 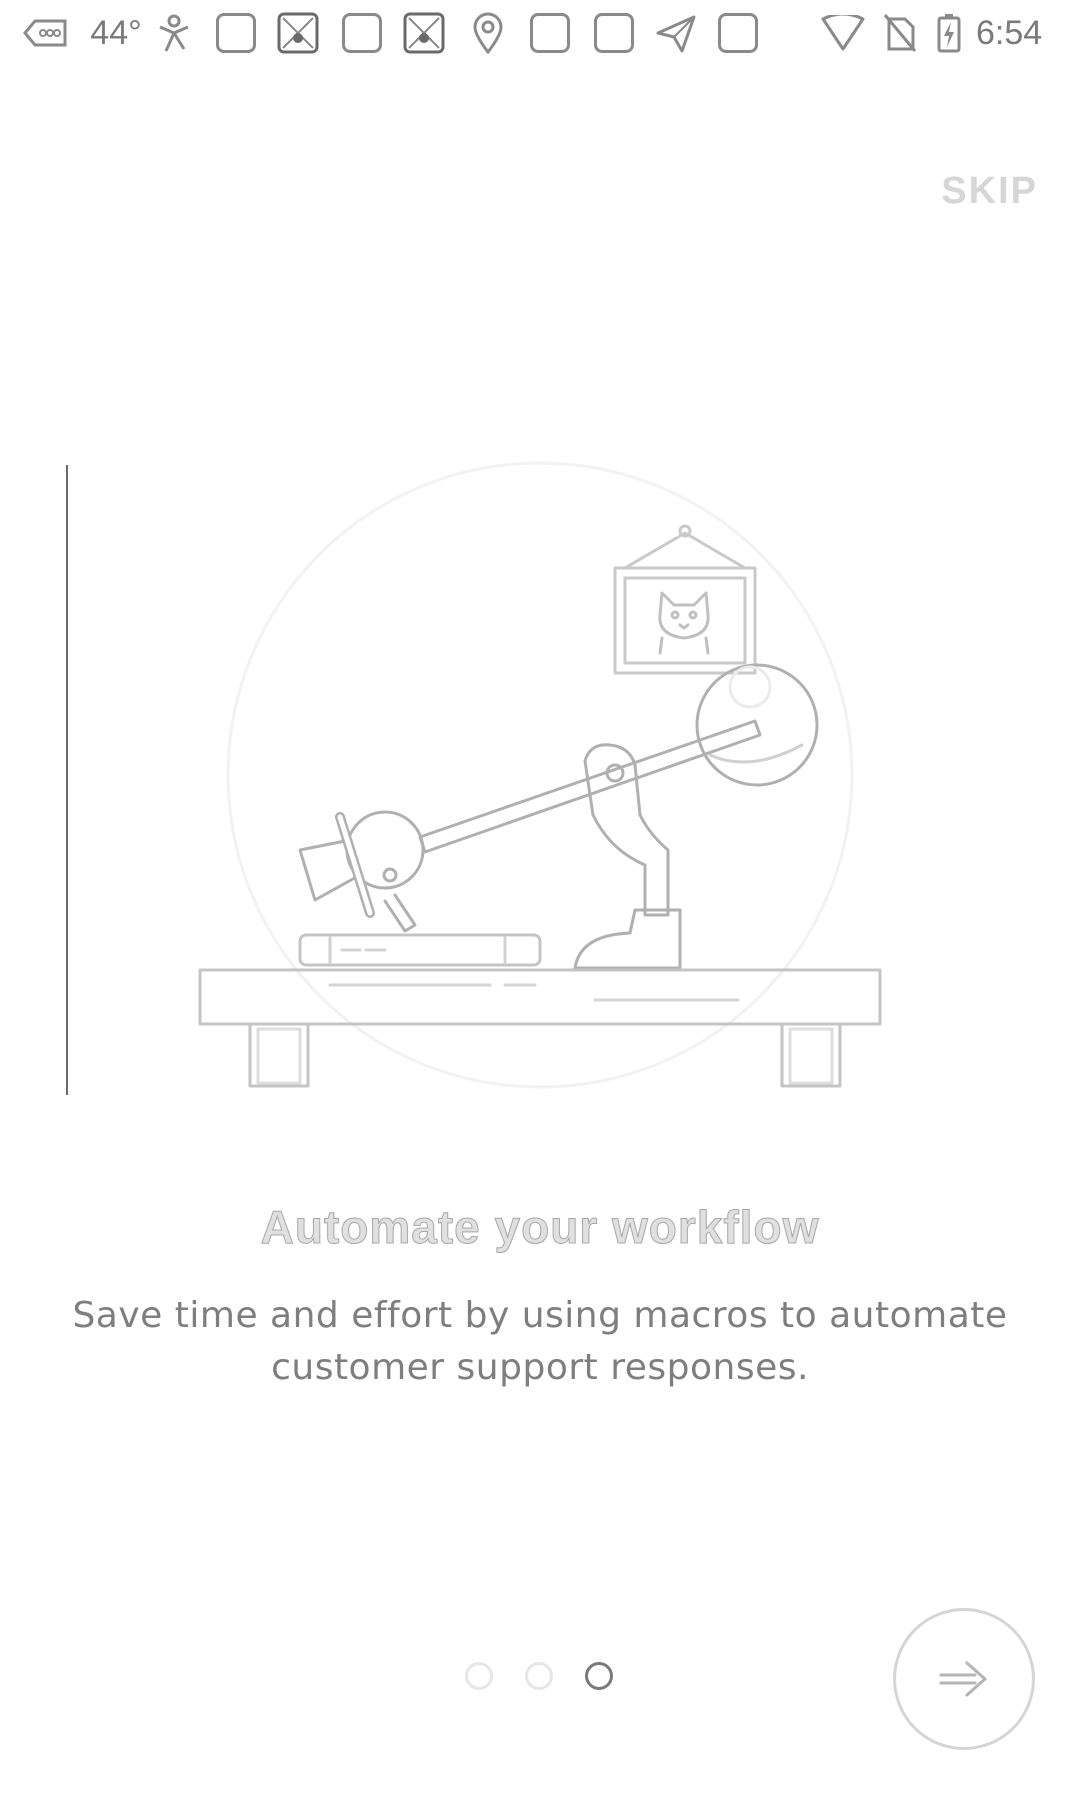 I want to click on arrow-right-icon, so click(x=963, y=1679).